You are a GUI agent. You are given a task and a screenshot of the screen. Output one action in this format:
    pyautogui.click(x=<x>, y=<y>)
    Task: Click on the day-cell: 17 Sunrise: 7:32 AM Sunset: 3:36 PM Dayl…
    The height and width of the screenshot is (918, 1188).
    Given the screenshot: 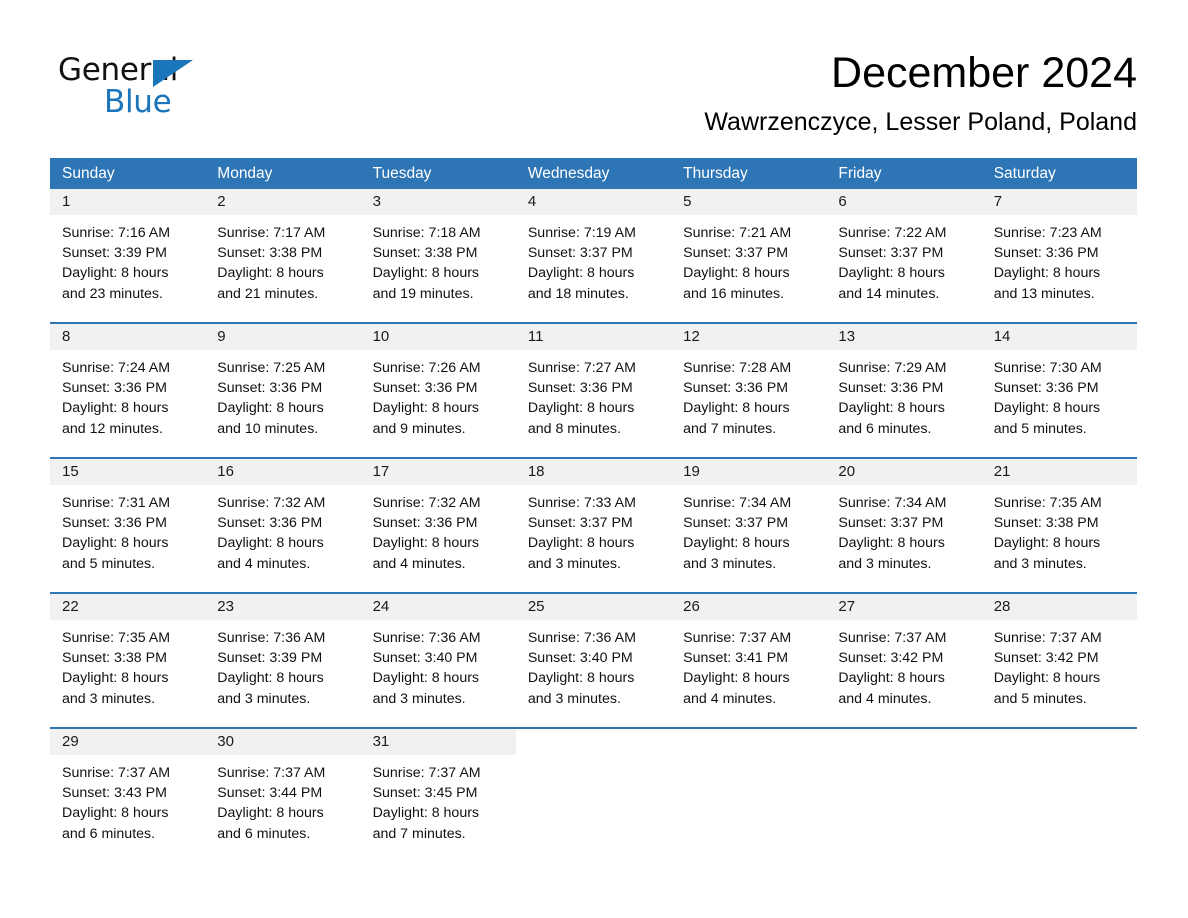 What is the action you would take?
    pyautogui.click(x=438, y=525)
    